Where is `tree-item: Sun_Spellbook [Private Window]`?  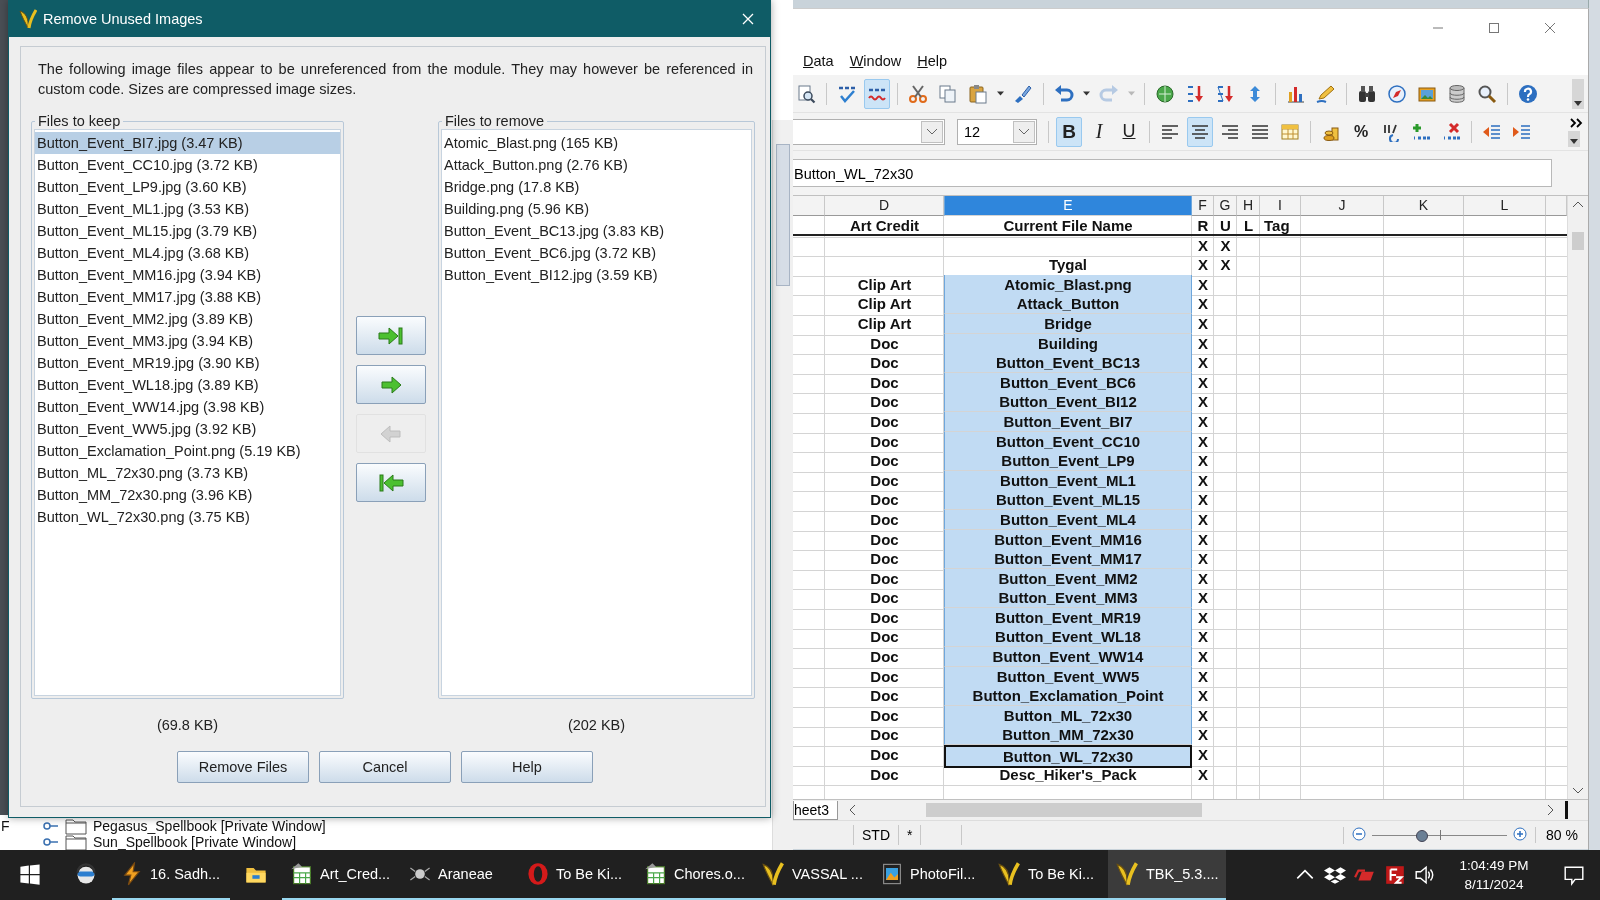
tree-item: Sun_Spellbook [Private Window] is located at coordinates (195, 842).